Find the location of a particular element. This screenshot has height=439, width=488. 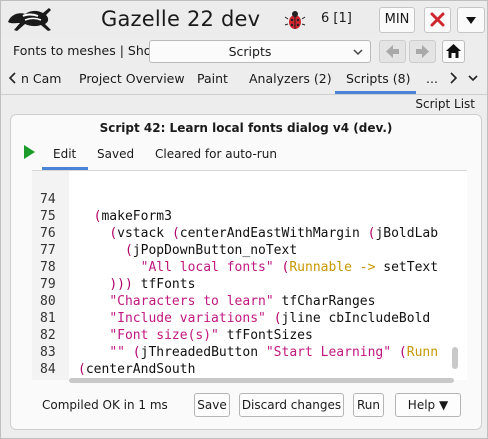

arrow-right-icon is located at coordinates (422, 51).